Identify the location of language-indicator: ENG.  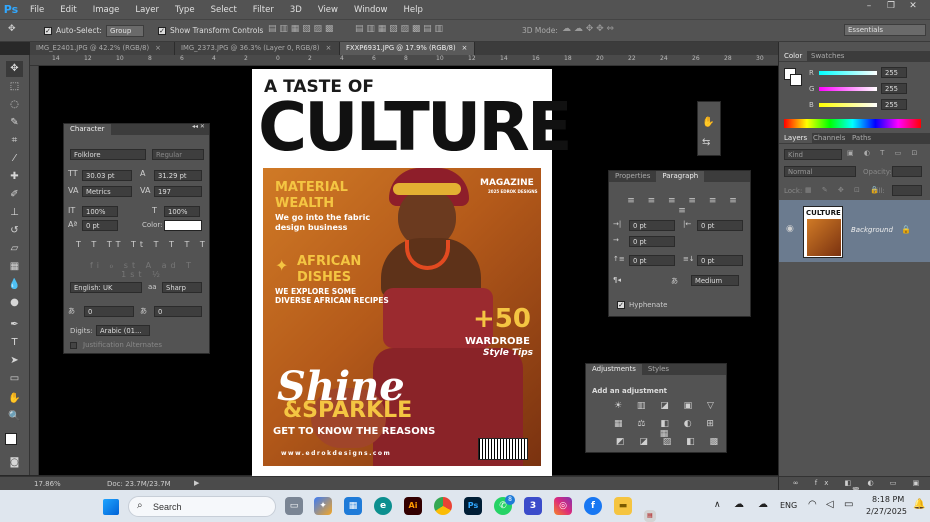
(788, 505).